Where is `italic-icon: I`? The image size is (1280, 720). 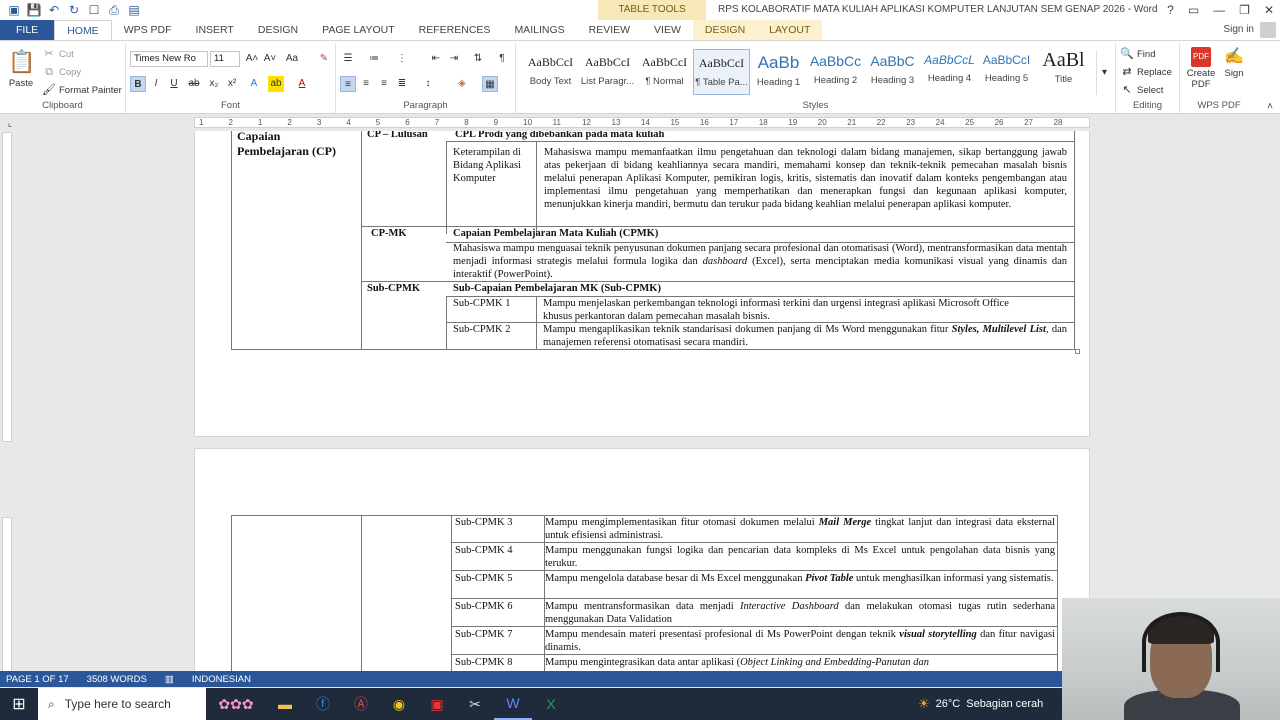
italic-icon: I is located at coordinates (156, 84).